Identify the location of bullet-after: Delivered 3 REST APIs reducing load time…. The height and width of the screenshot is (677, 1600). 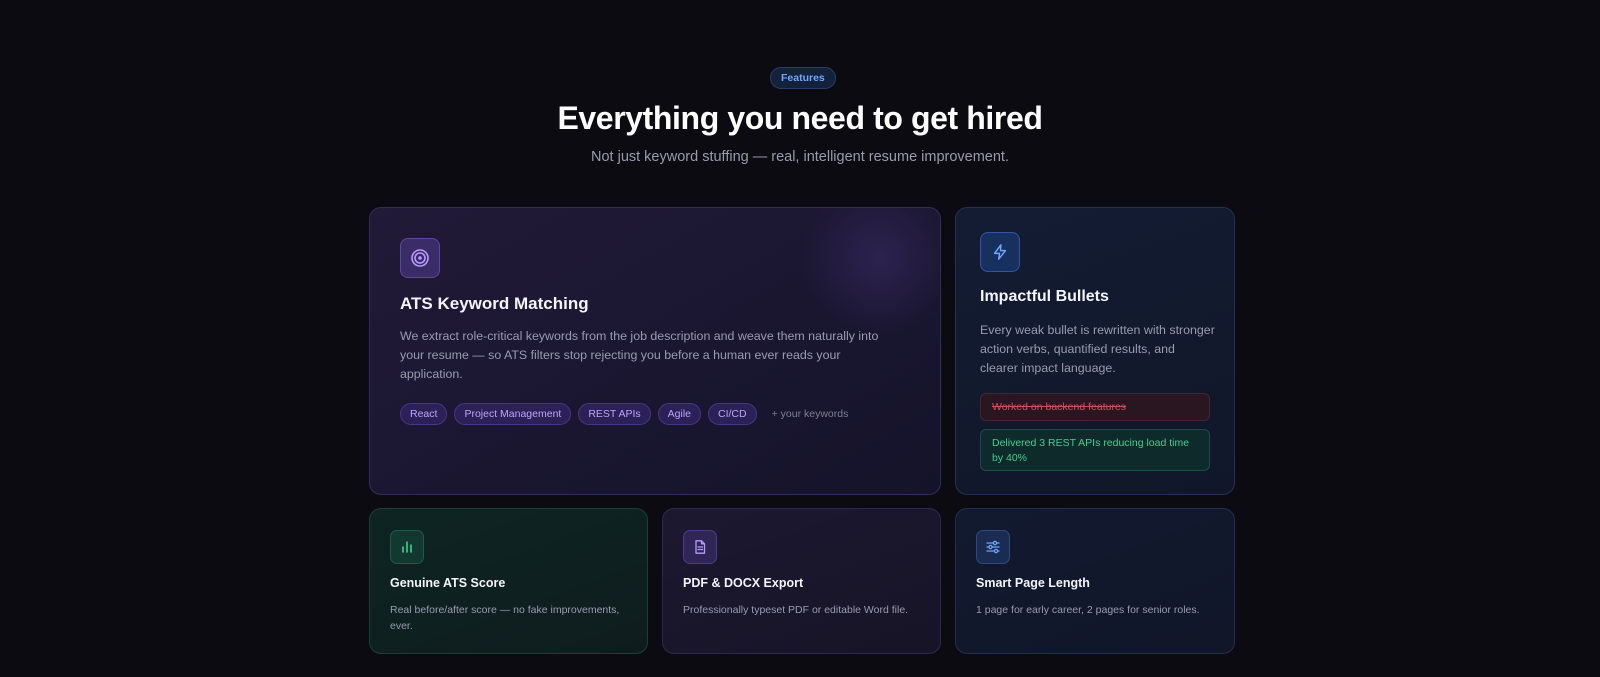
(1095, 450).